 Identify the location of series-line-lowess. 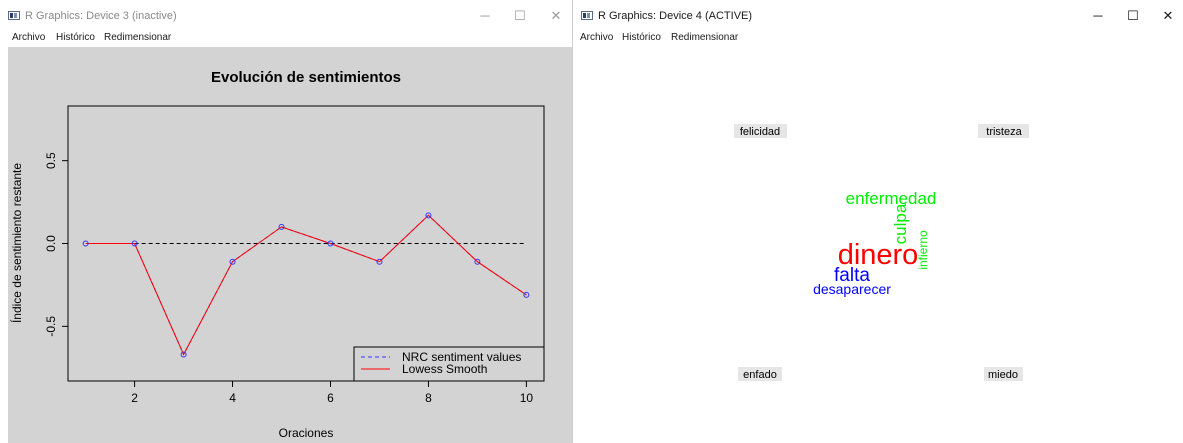
(306, 285).